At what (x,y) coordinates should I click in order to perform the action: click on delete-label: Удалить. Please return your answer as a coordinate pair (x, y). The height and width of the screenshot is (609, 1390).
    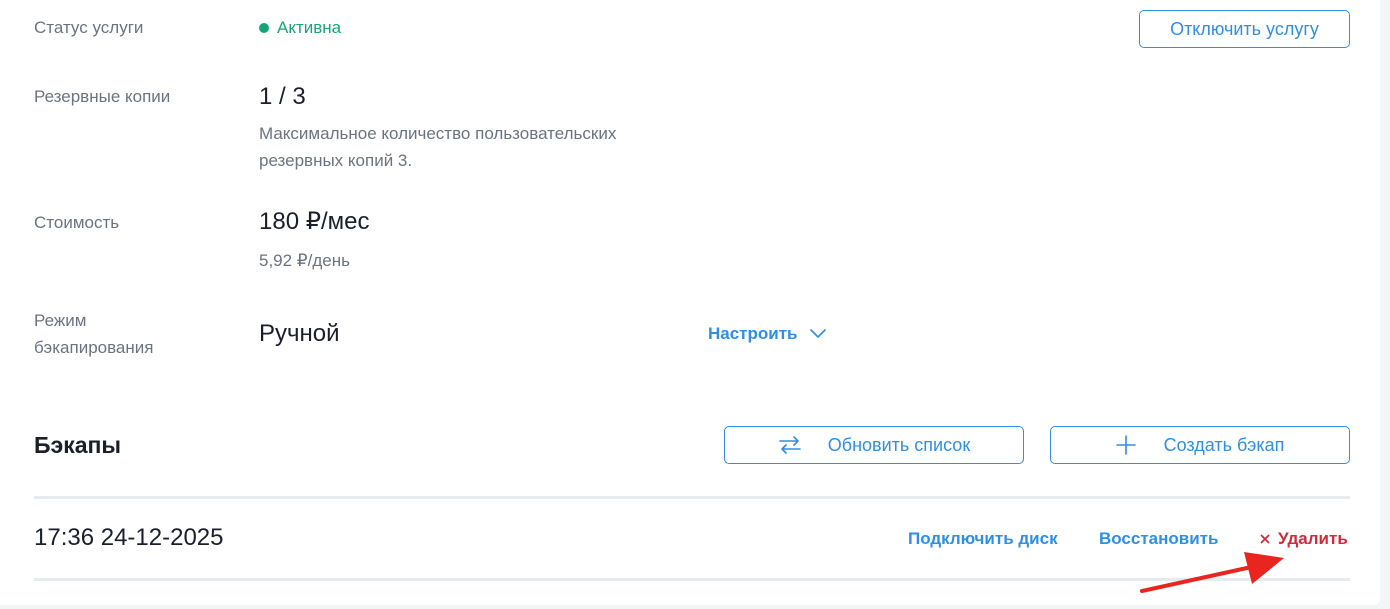
    Looking at the image, I should click on (1313, 538).